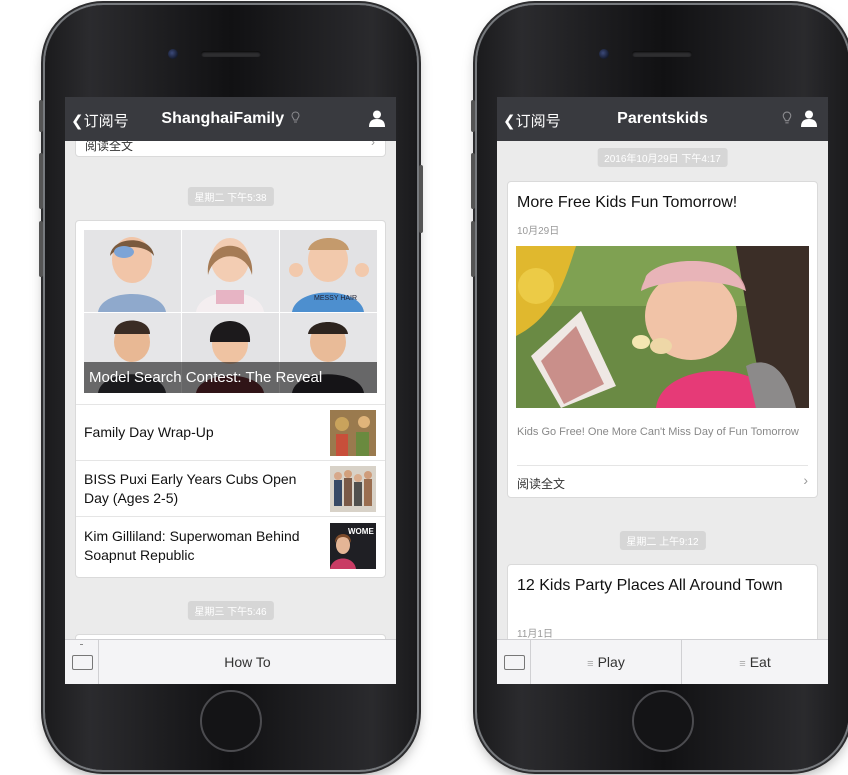 The image size is (848, 775). I want to click on menu-bar: How To, so click(230, 661).